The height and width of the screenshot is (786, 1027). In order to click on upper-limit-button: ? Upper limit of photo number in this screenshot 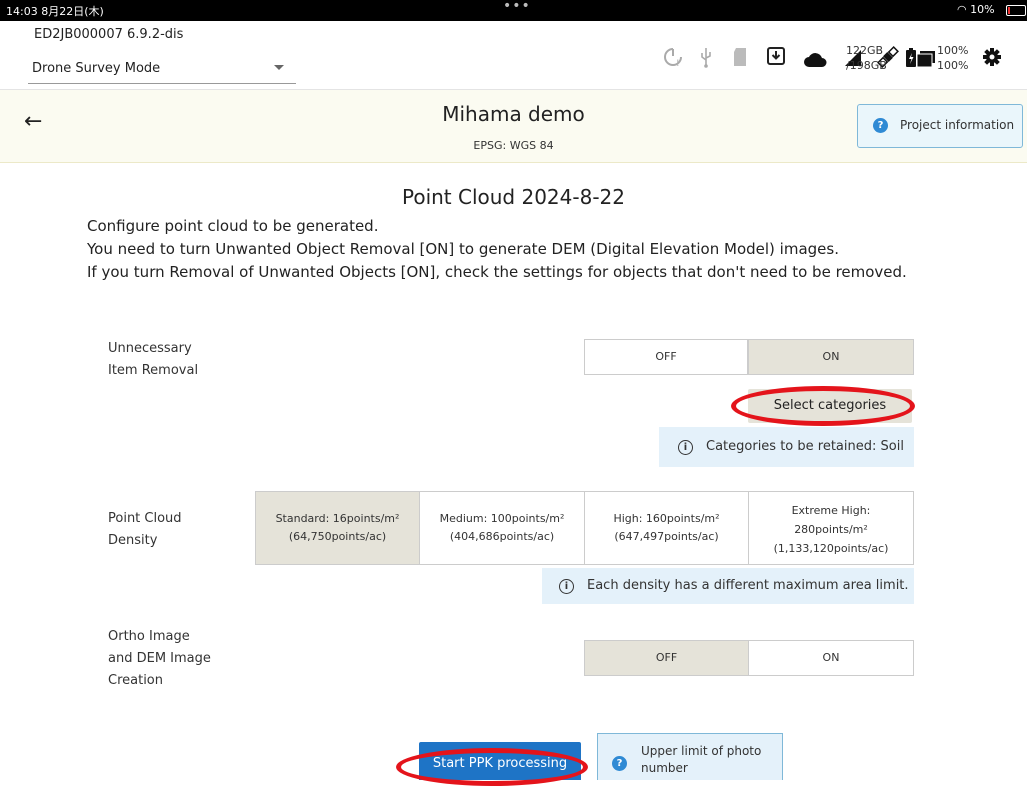, I will do `click(690, 756)`.